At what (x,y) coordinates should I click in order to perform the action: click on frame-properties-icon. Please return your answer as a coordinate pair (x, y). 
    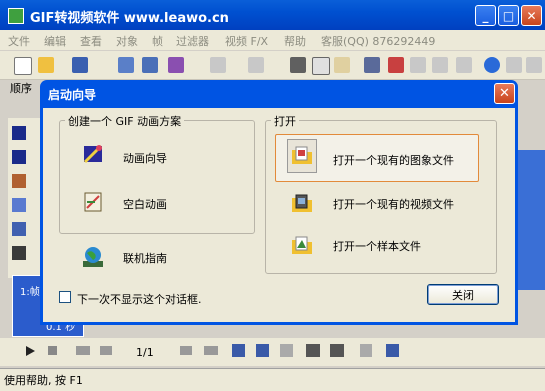
    Looking at the image, I should click on (392, 350).